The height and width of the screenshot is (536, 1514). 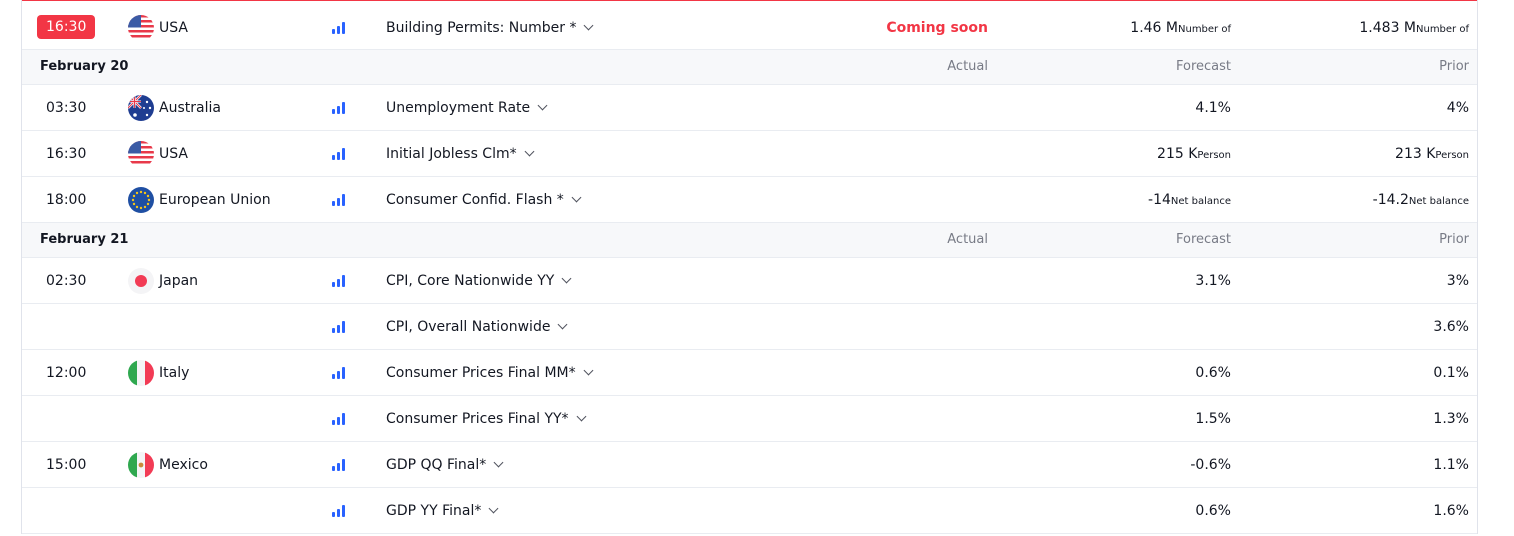 What do you see at coordinates (1194, 154) in the screenshot?
I see `event-forecast: 215 KPerson` at bounding box center [1194, 154].